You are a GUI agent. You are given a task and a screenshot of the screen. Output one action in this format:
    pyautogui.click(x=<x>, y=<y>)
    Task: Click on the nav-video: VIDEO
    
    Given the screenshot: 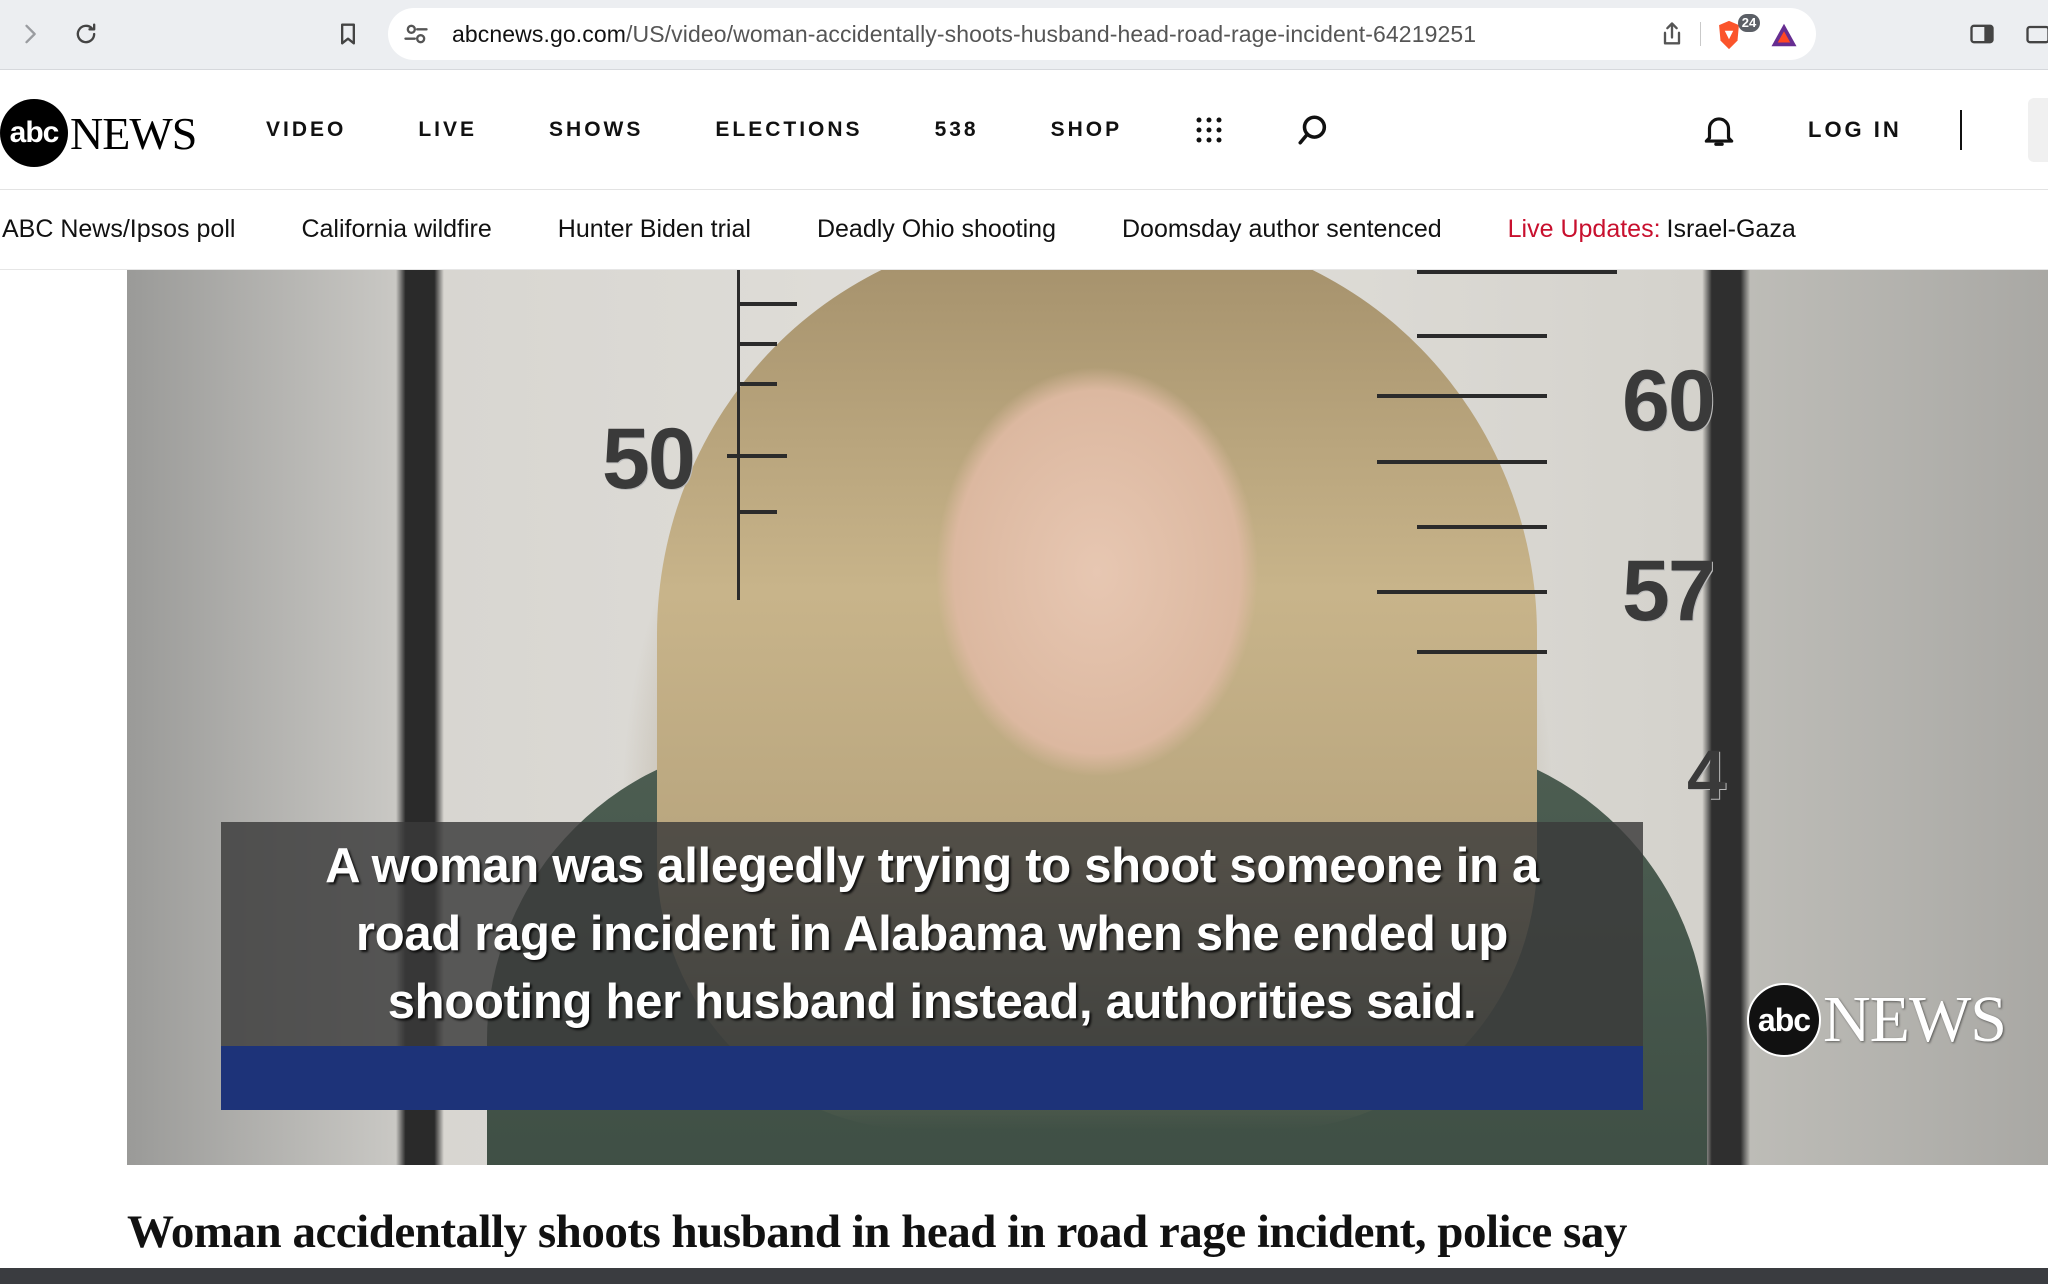 What is the action you would take?
    pyautogui.click(x=306, y=130)
    